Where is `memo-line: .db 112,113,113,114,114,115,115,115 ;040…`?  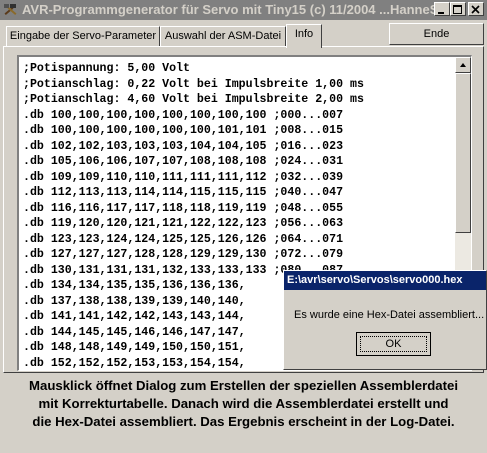
memo-line: .db 112,113,113,114,114,115,115,115 ;040… is located at coordinates (183, 192).